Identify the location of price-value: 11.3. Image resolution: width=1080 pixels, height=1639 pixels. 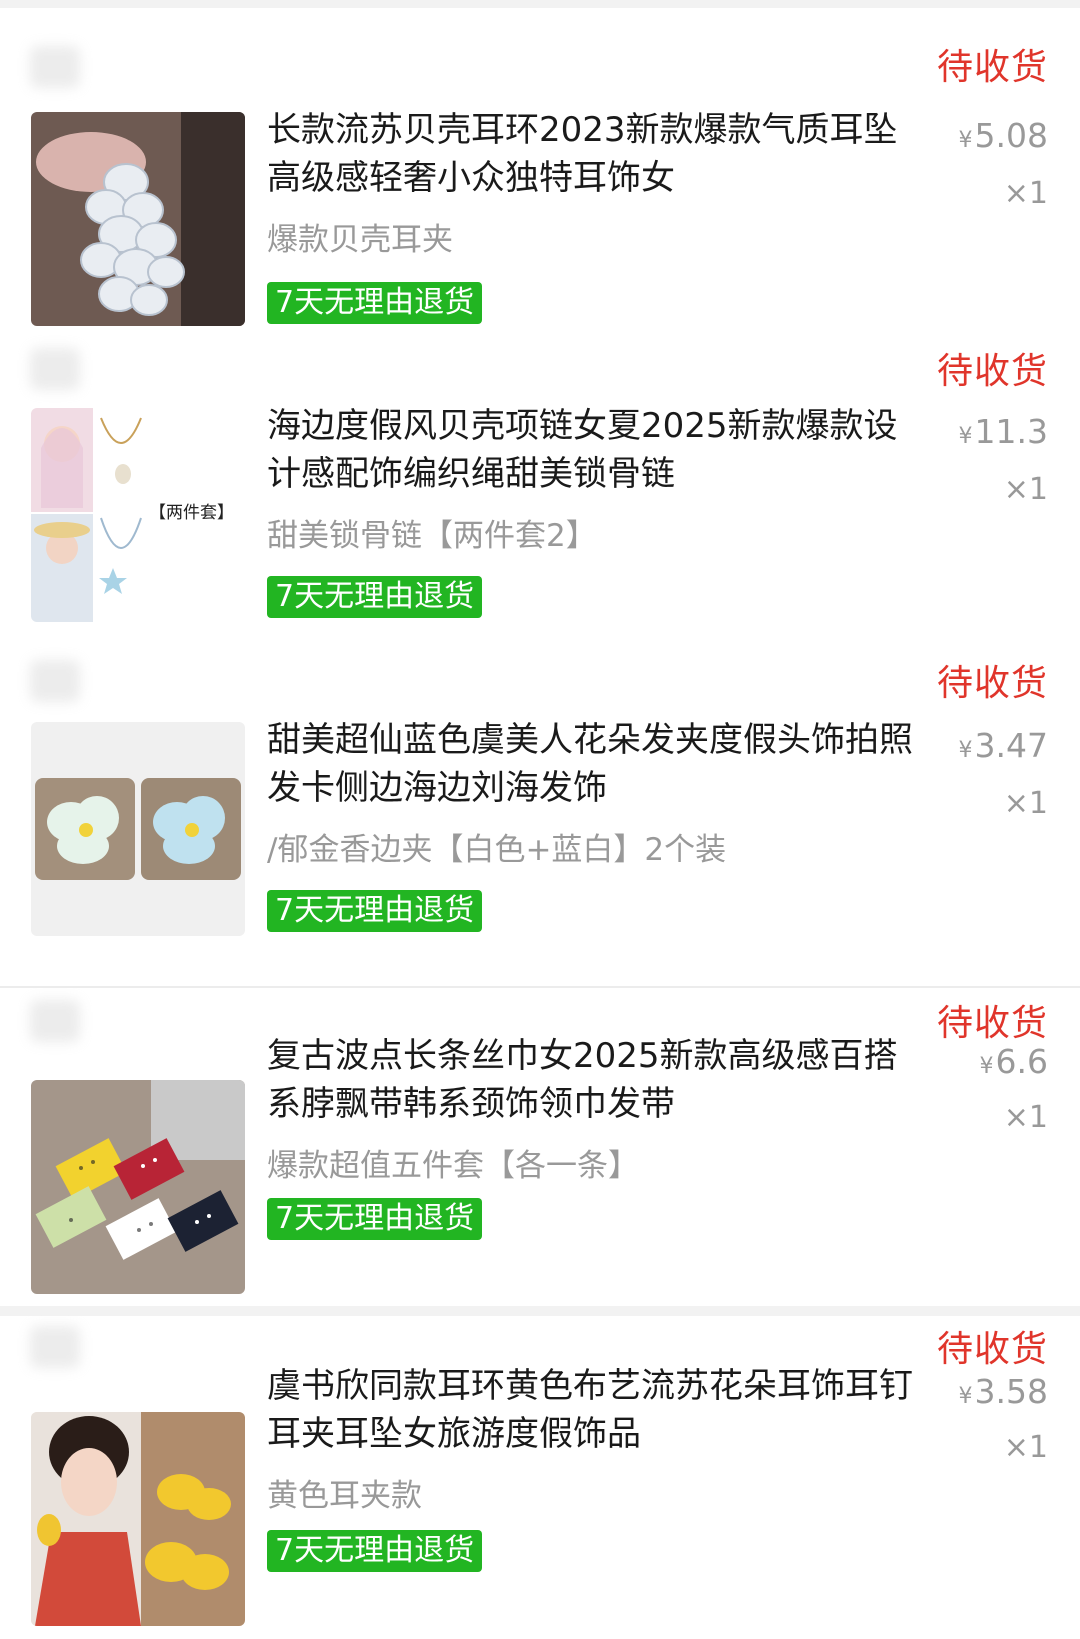
(1011, 431).